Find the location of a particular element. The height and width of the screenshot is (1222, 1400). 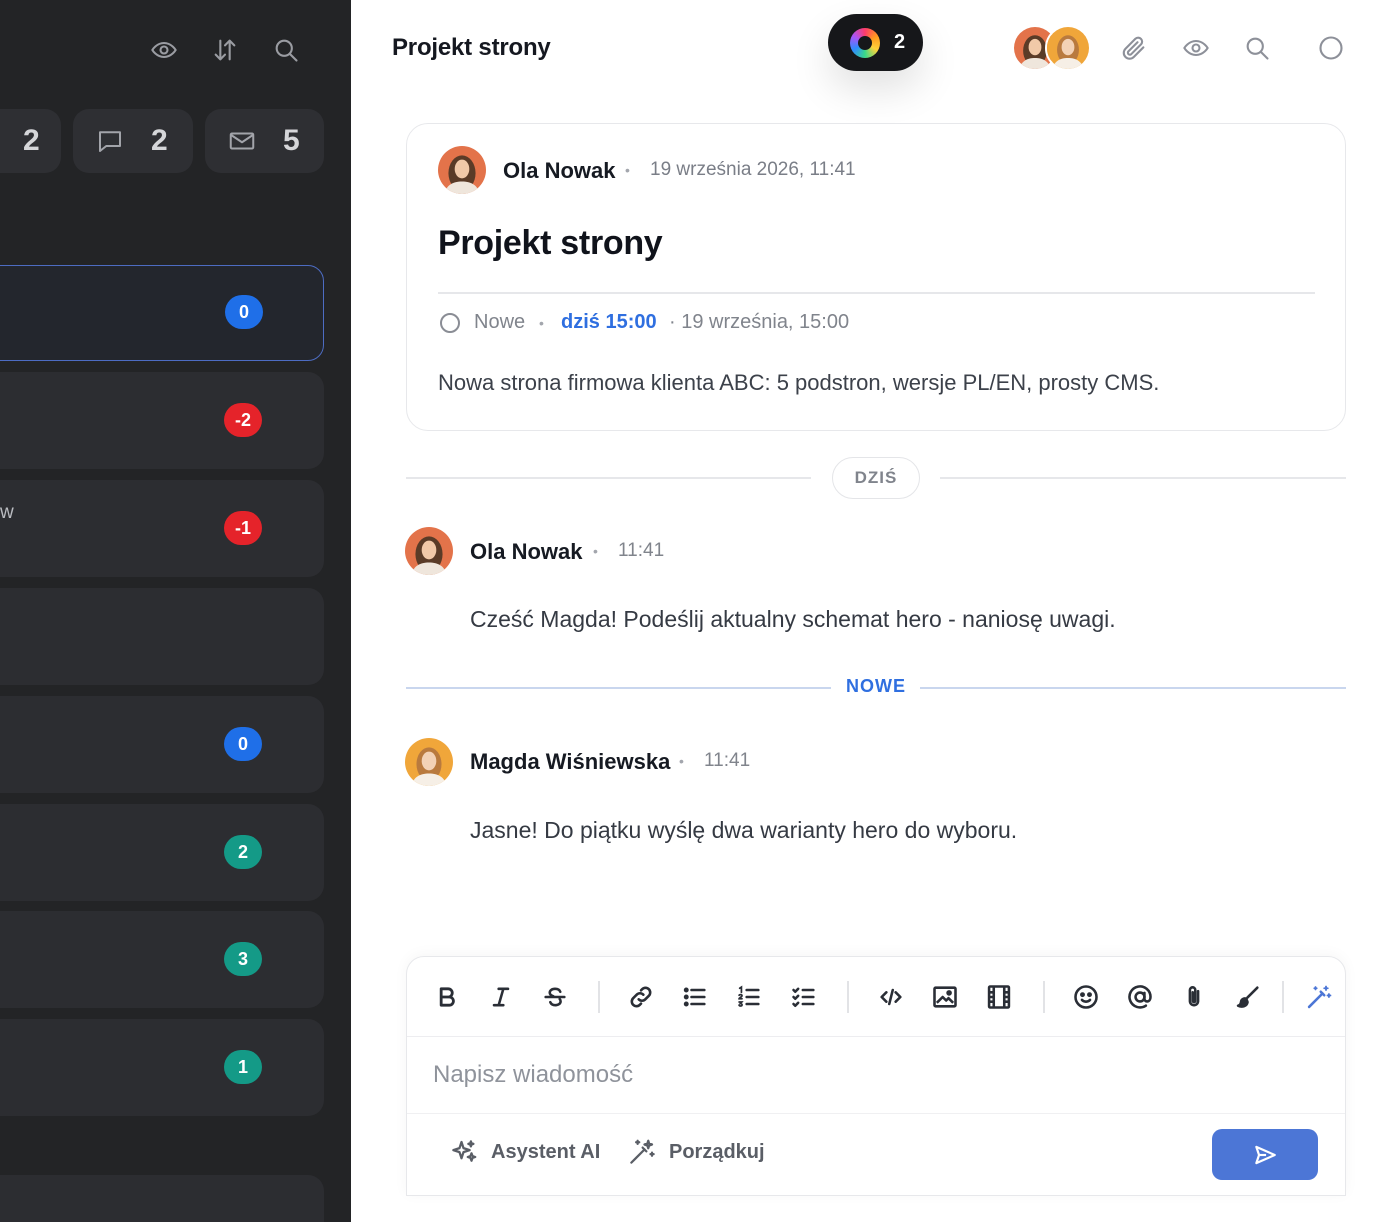

emoji-icon is located at coordinates (1086, 997).